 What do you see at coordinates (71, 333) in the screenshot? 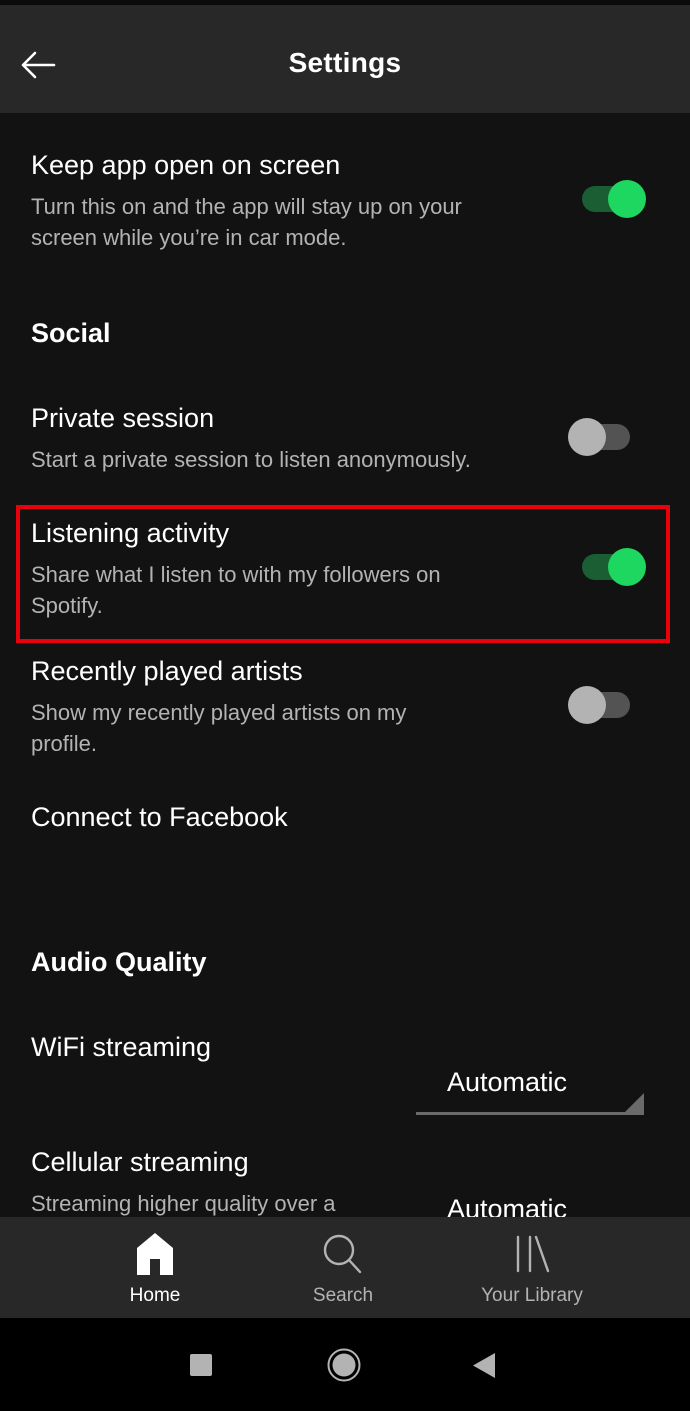
I see `section-heading-social: Social` at bounding box center [71, 333].